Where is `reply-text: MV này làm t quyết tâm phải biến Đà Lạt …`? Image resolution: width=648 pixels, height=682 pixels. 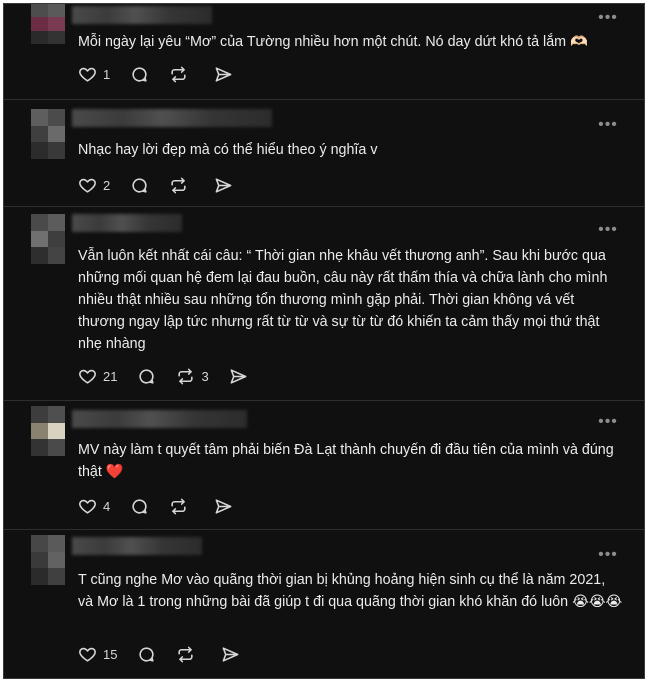
reply-text: MV này làm t quyết tâm phải biến Đà Lạt … is located at coordinates (346, 461).